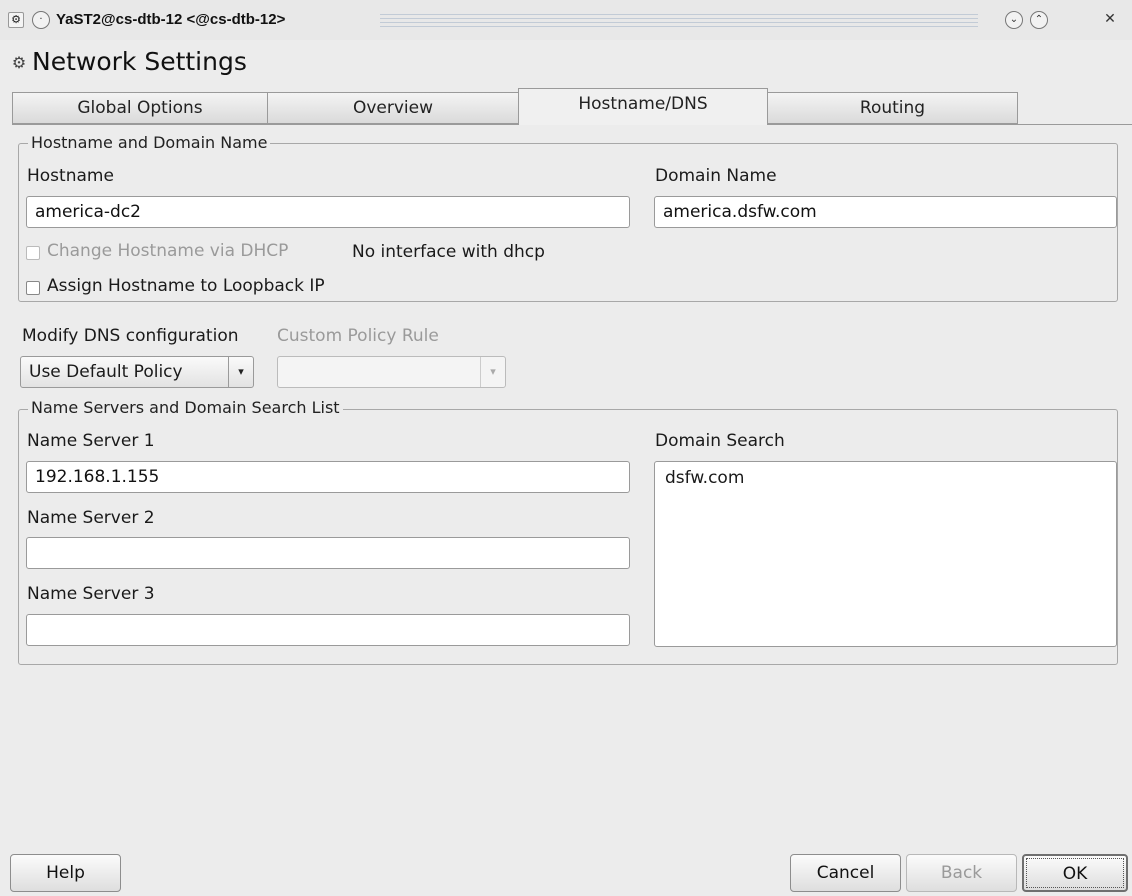 The width and height of the screenshot is (1132, 896). Describe the element at coordinates (1075, 873) in the screenshot. I see `ok-button: OK` at that location.